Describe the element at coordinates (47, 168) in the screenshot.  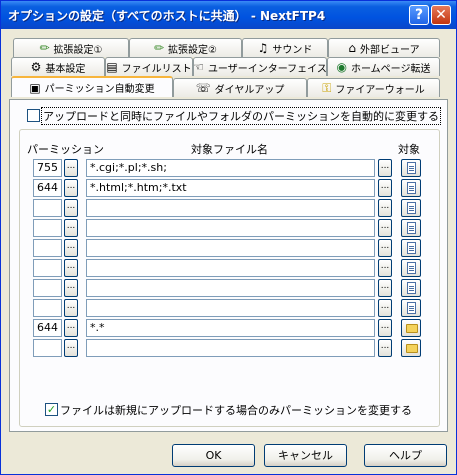
I see `permission-input: 755` at that location.